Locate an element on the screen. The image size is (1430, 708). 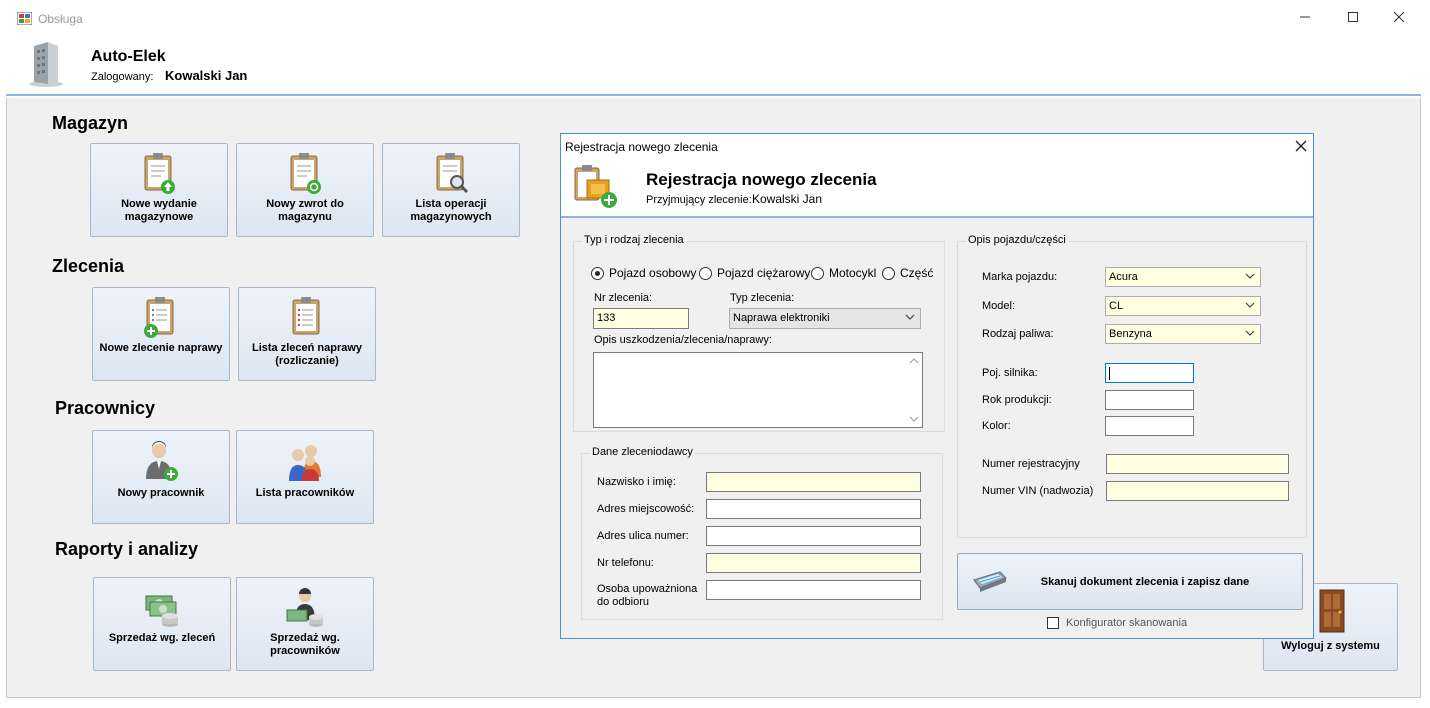
production-year-label: Rok produkcji: is located at coordinates (1017, 400).